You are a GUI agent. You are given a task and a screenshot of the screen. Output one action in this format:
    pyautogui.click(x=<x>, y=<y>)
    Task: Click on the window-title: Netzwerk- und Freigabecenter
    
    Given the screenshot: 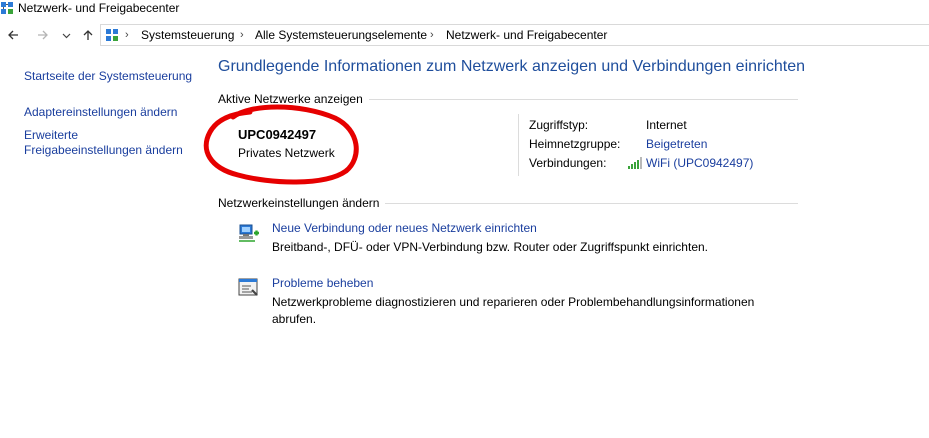 What is the action you would take?
    pyautogui.click(x=99, y=8)
    